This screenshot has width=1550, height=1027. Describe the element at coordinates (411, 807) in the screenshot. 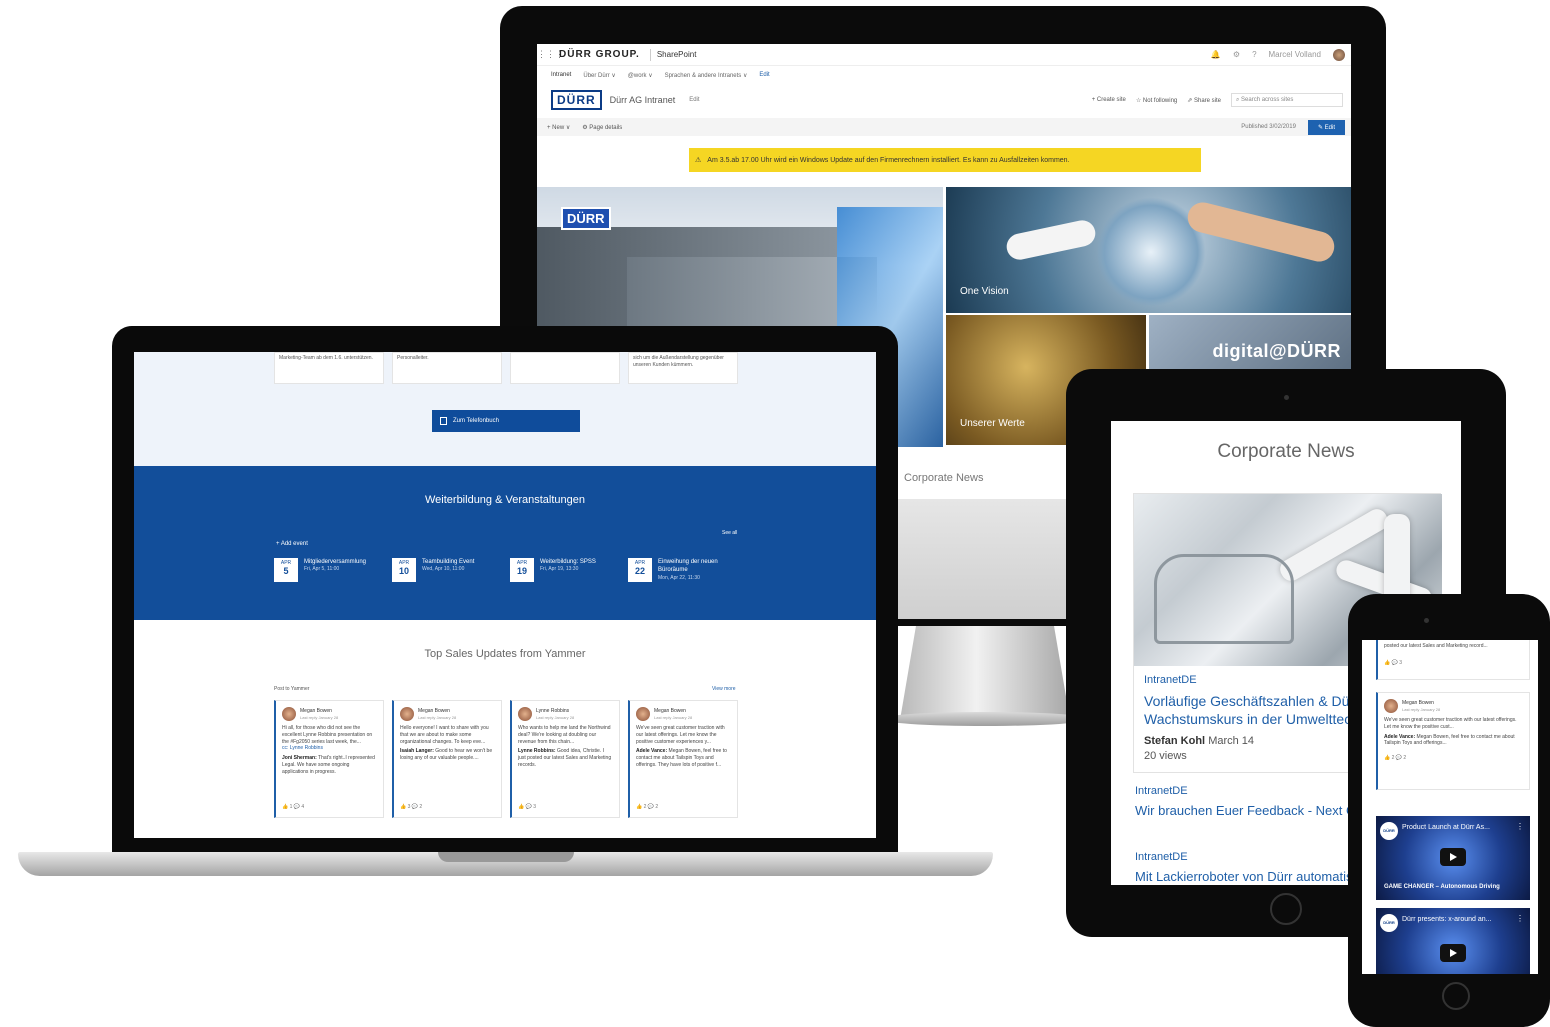

I see `post-reactions: 👍 3 💬 2` at that location.